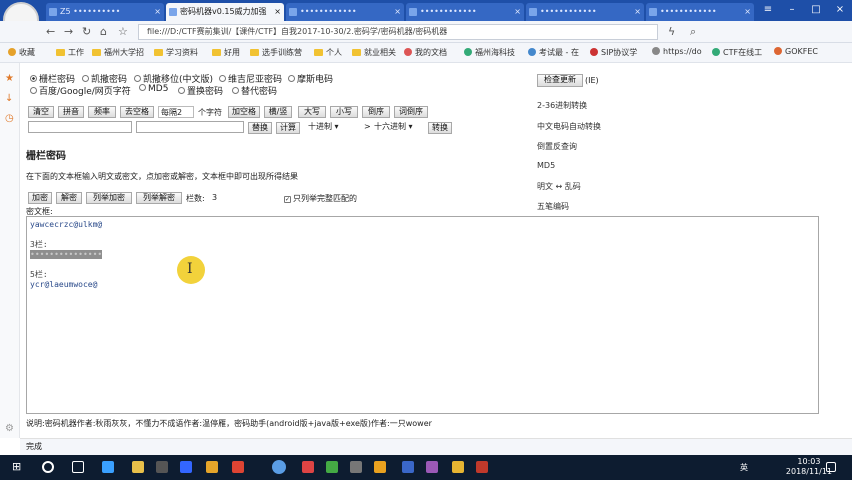  What do you see at coordinates (153, 89) in the screenshot?
I see `radio-md5: MD5` at bounding box center [153, 89].